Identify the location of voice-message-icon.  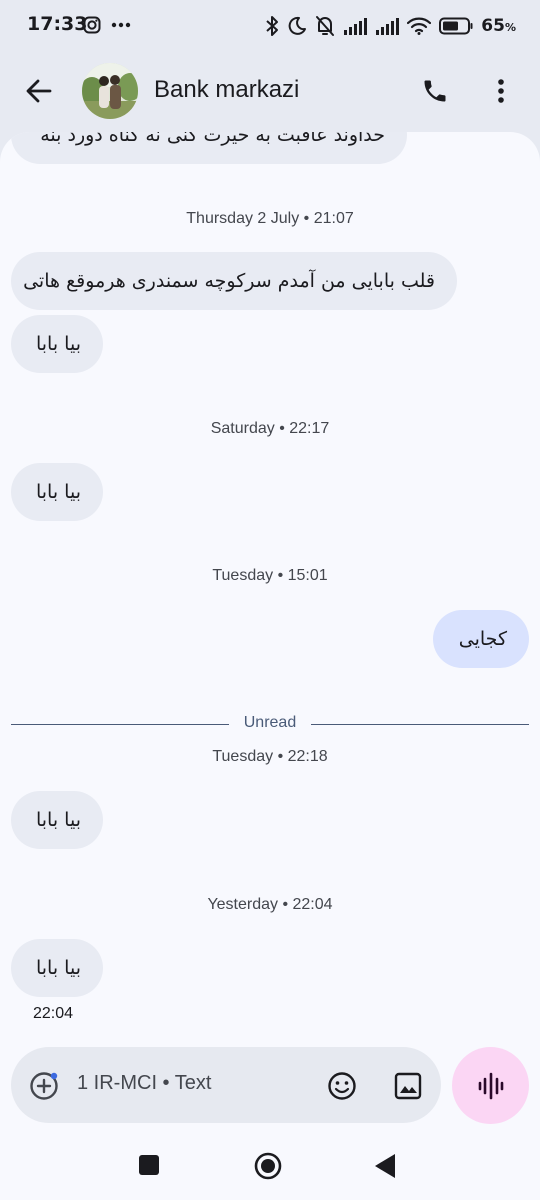
(490, 1085).